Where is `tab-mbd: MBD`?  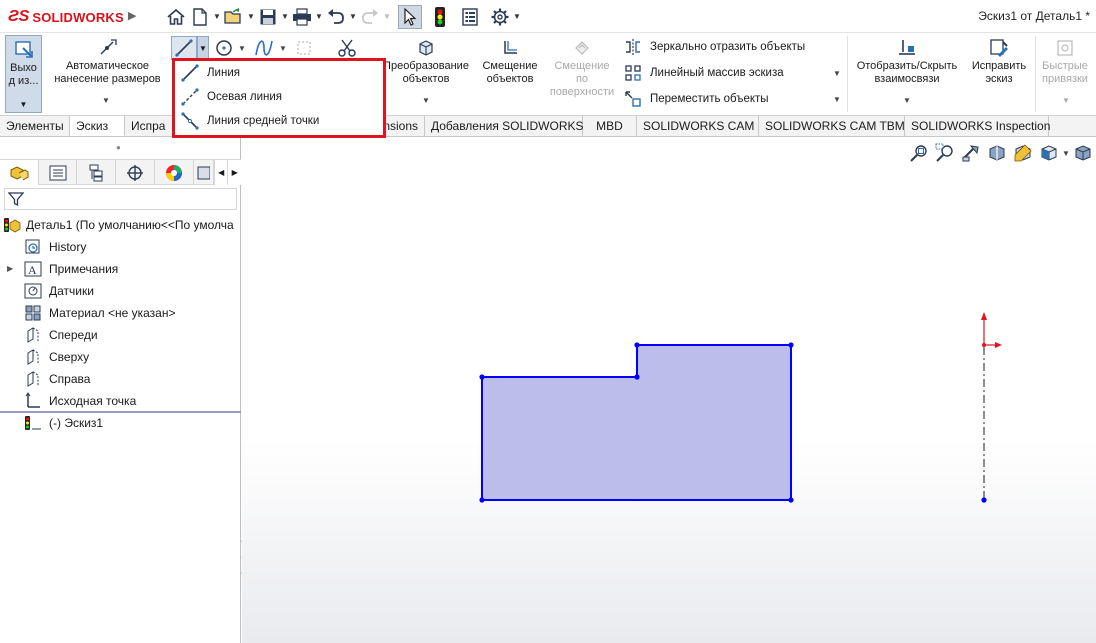
tab-mbd: MBD is located at coordinates (610, 126).